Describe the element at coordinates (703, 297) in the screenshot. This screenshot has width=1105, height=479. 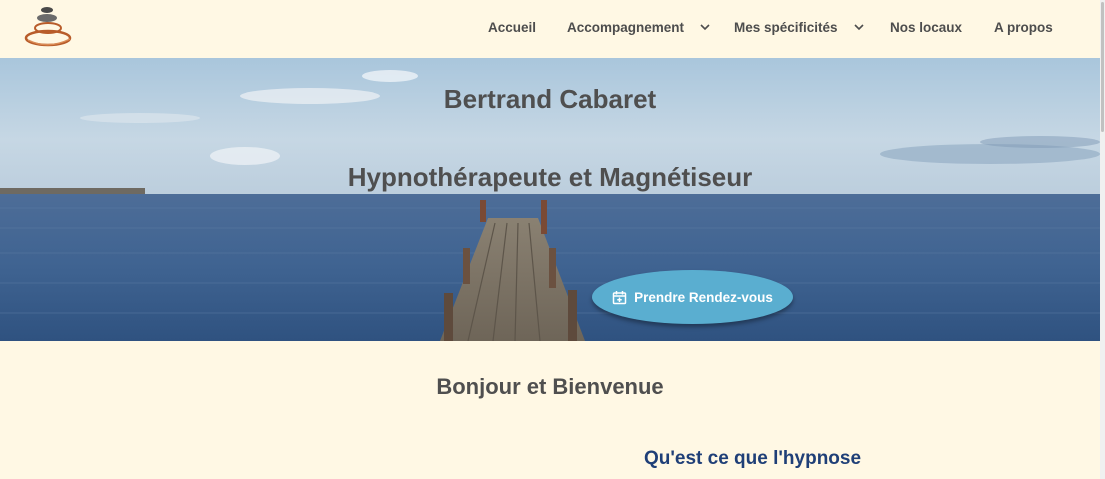
I see `cta-label: Prendre Rendez-vous` at that location.